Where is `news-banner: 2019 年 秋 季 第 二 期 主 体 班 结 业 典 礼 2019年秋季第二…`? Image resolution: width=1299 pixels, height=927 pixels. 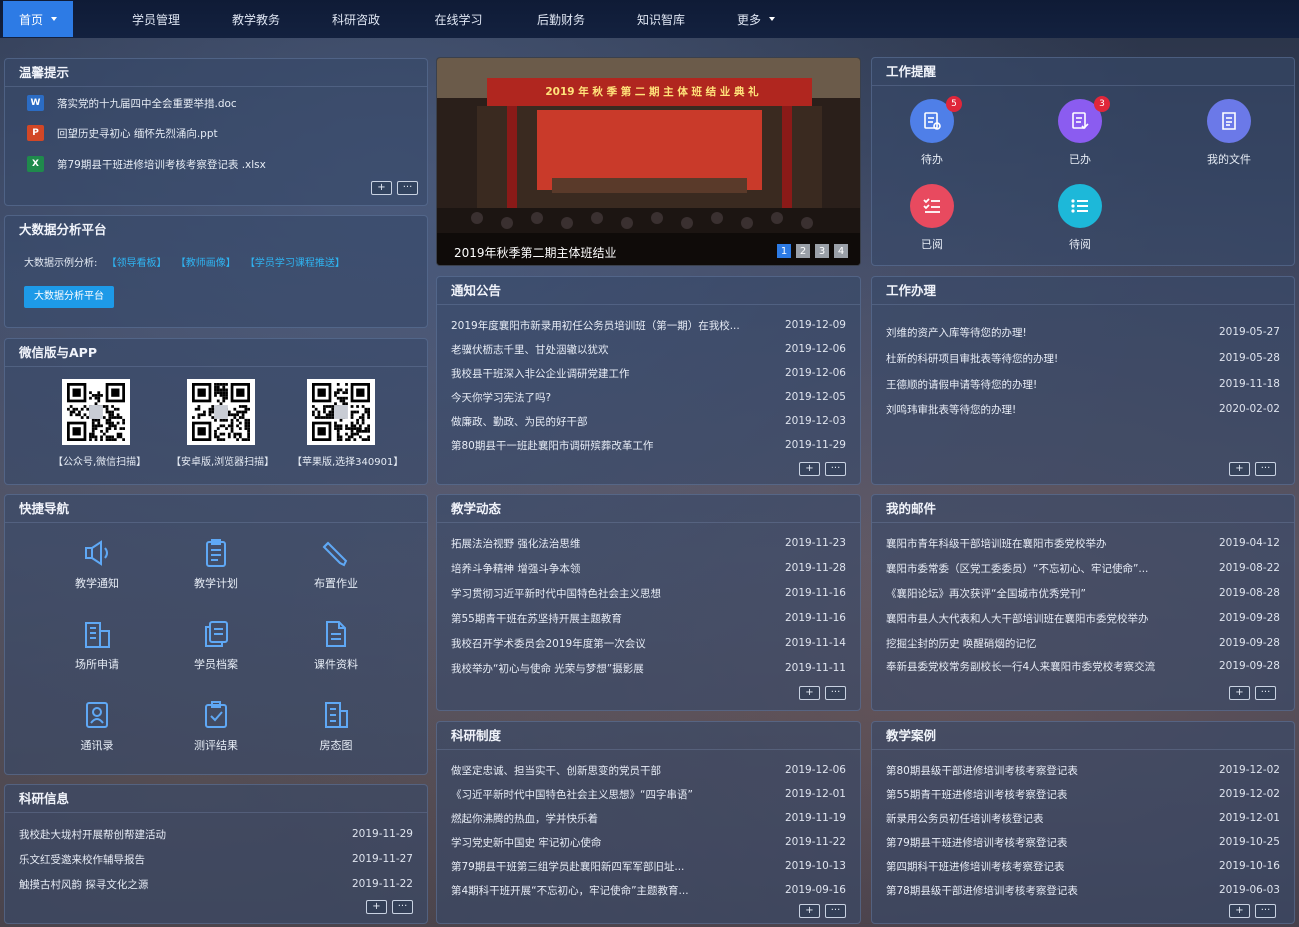
news-banner: 2019 年 秋 季 第 二 期 主 体 班 结 业 典 礼 2019年秋季第二… is located at coordinates (648, 161).